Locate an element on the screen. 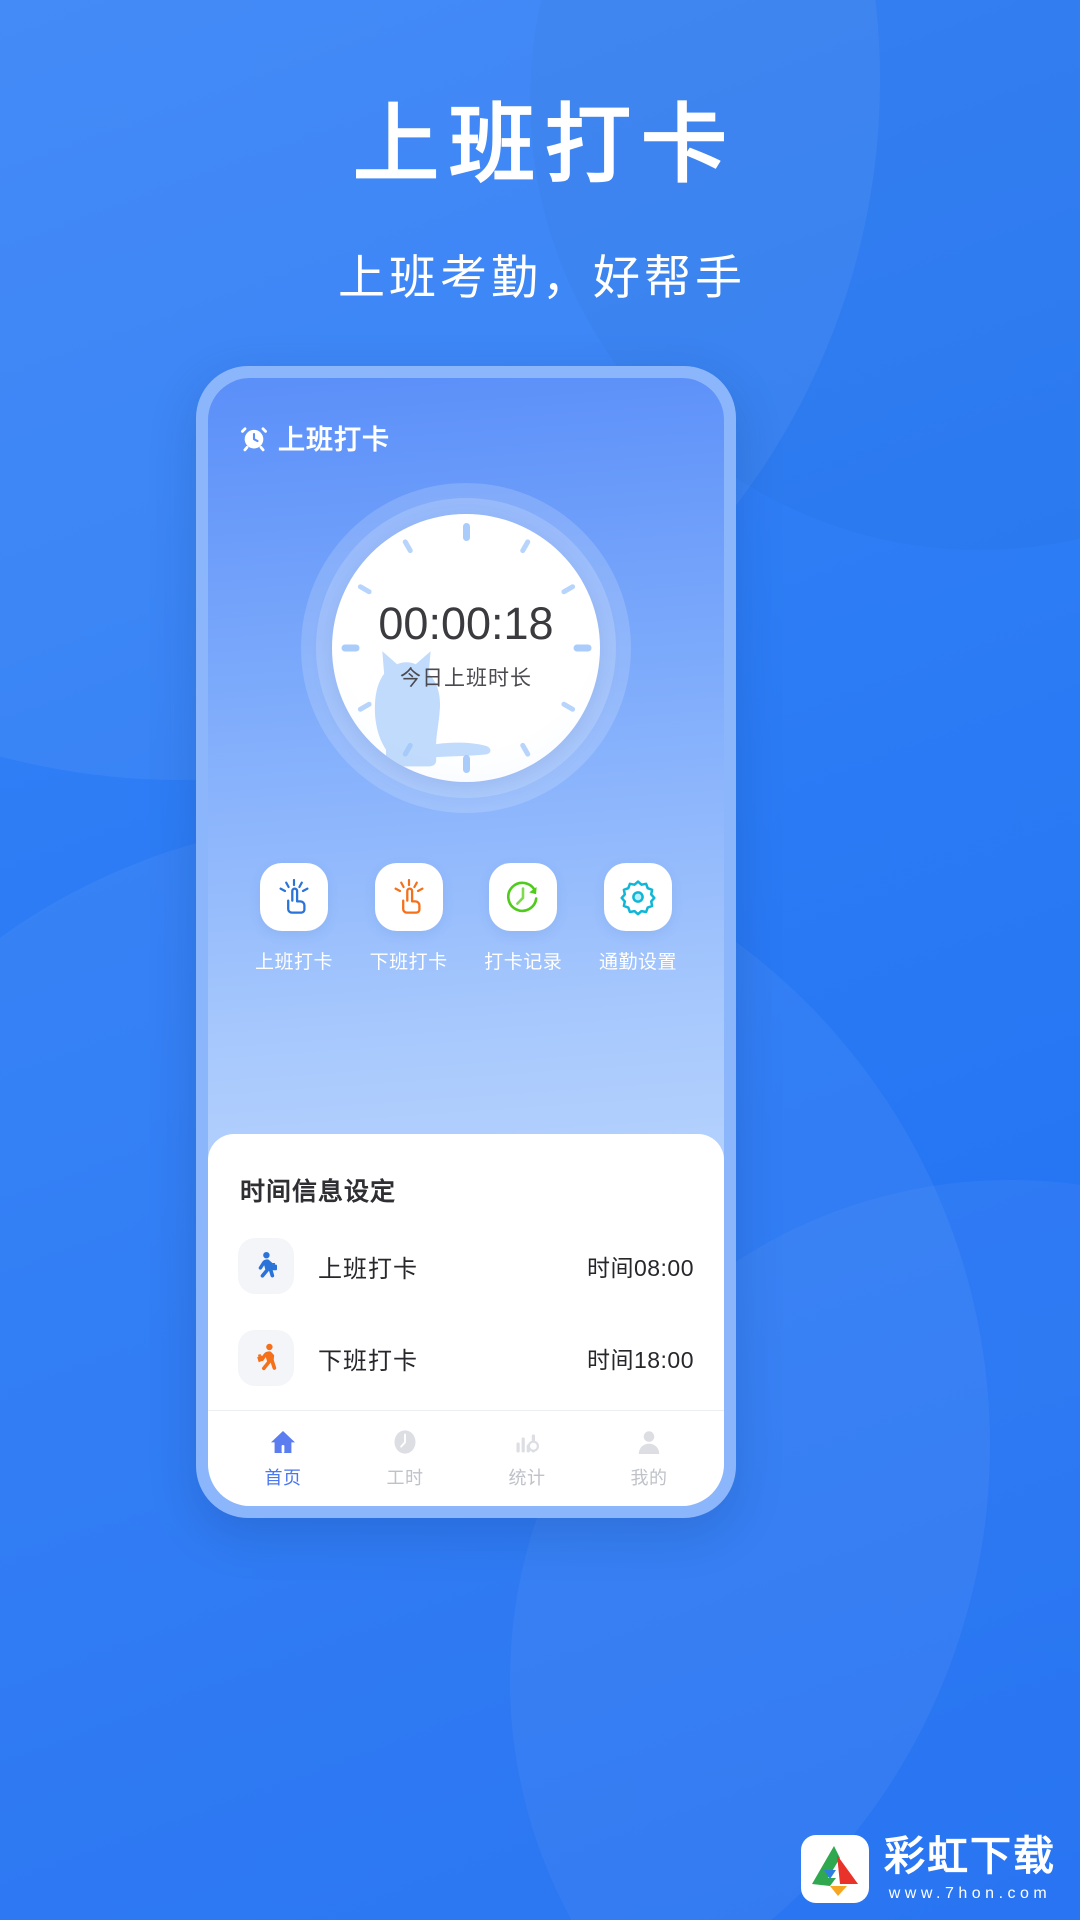 The image size is (1080, 1920). action-clock-out: 下班打卡 is located at coordinates (409, 918).